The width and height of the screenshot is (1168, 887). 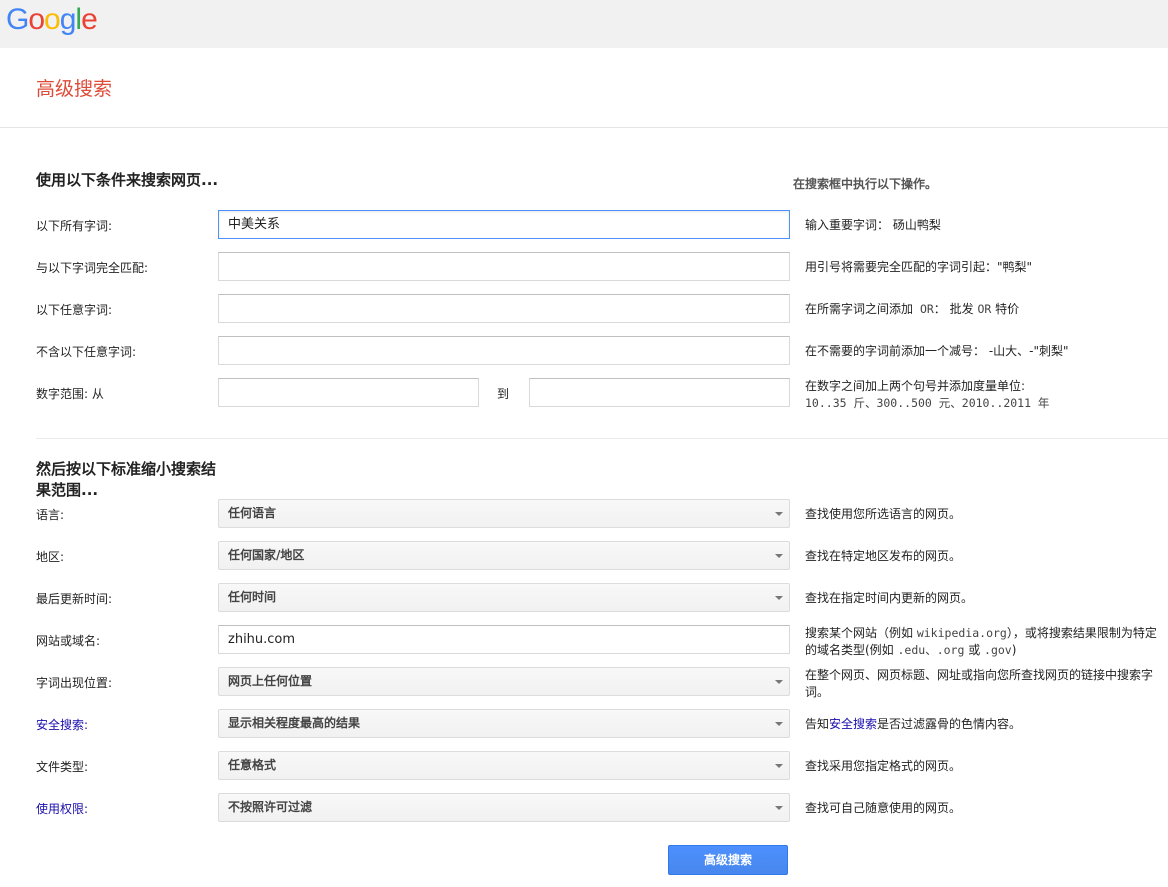 What do you see at coordinates (504, 597) in the screenshot?
I see `last-update-select: 任何时间` at bounding box center [504, 597].